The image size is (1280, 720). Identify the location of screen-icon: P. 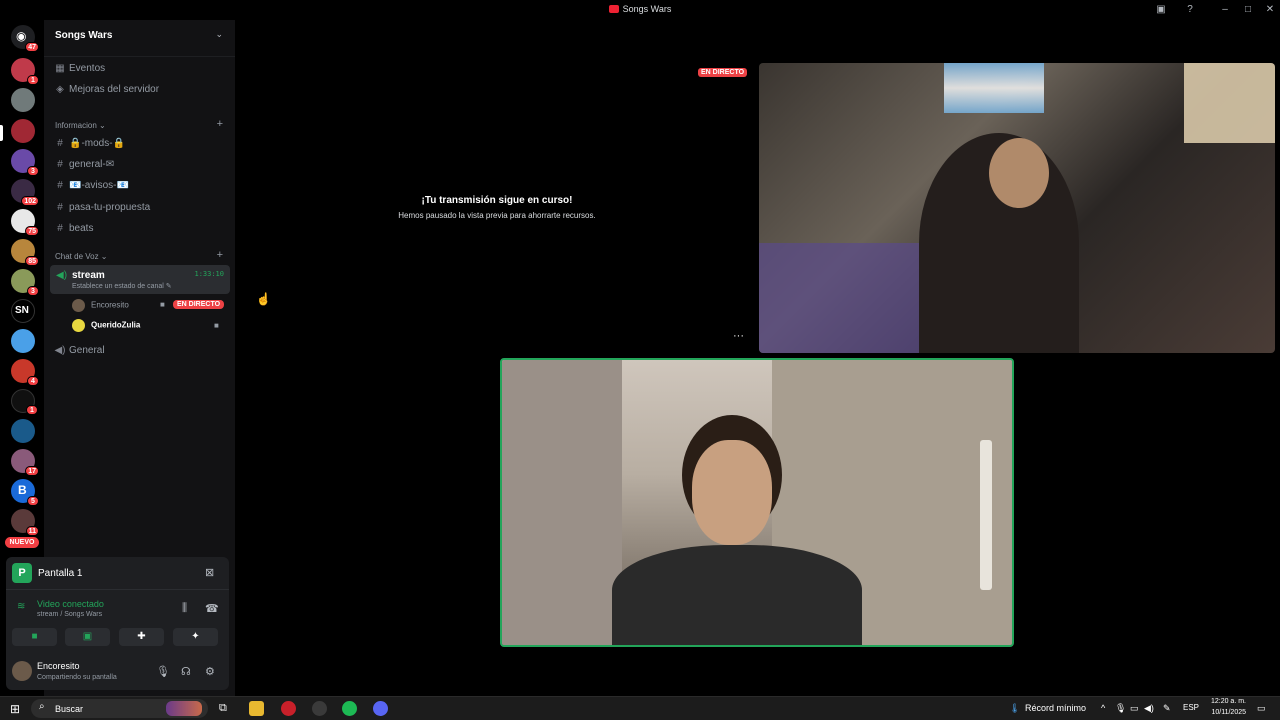
(22, 573).